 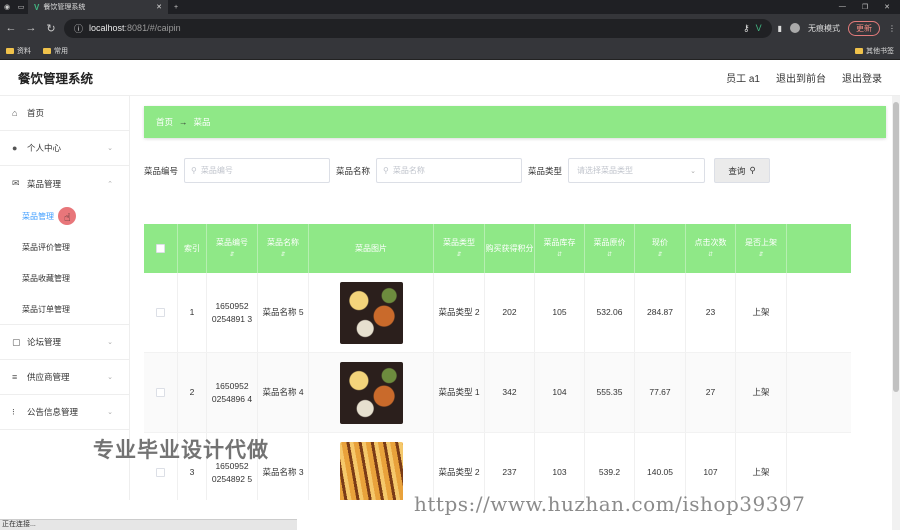 I want to click on select-all-checkbox-cell, so click(x=161, y=248).